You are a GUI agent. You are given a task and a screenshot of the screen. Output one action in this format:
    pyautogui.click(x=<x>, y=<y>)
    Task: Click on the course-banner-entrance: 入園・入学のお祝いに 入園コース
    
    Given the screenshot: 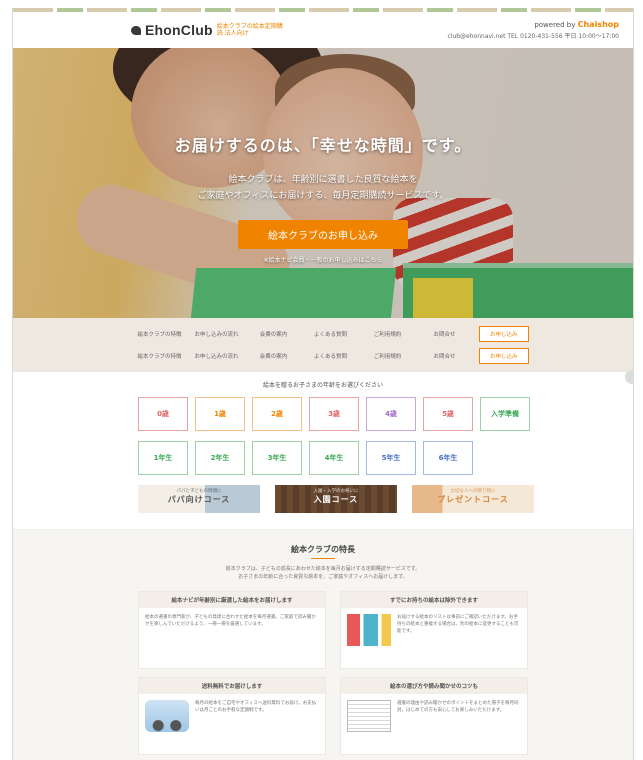 What is the action you would take?
    pyautogui.click(x=336, y=499)
    